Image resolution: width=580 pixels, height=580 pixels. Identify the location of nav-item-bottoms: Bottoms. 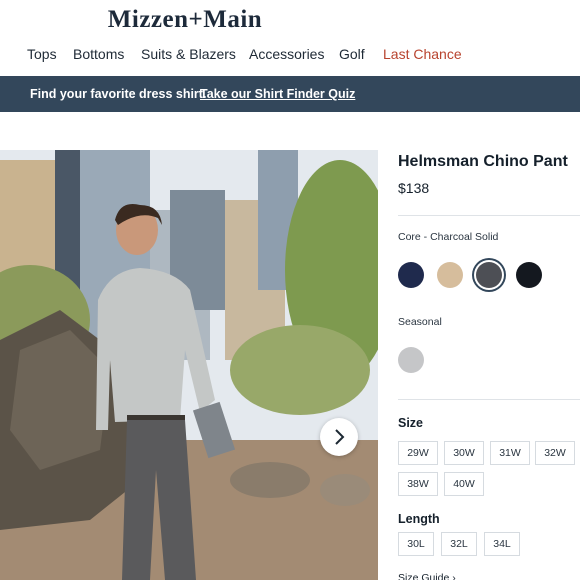
(98, 54).